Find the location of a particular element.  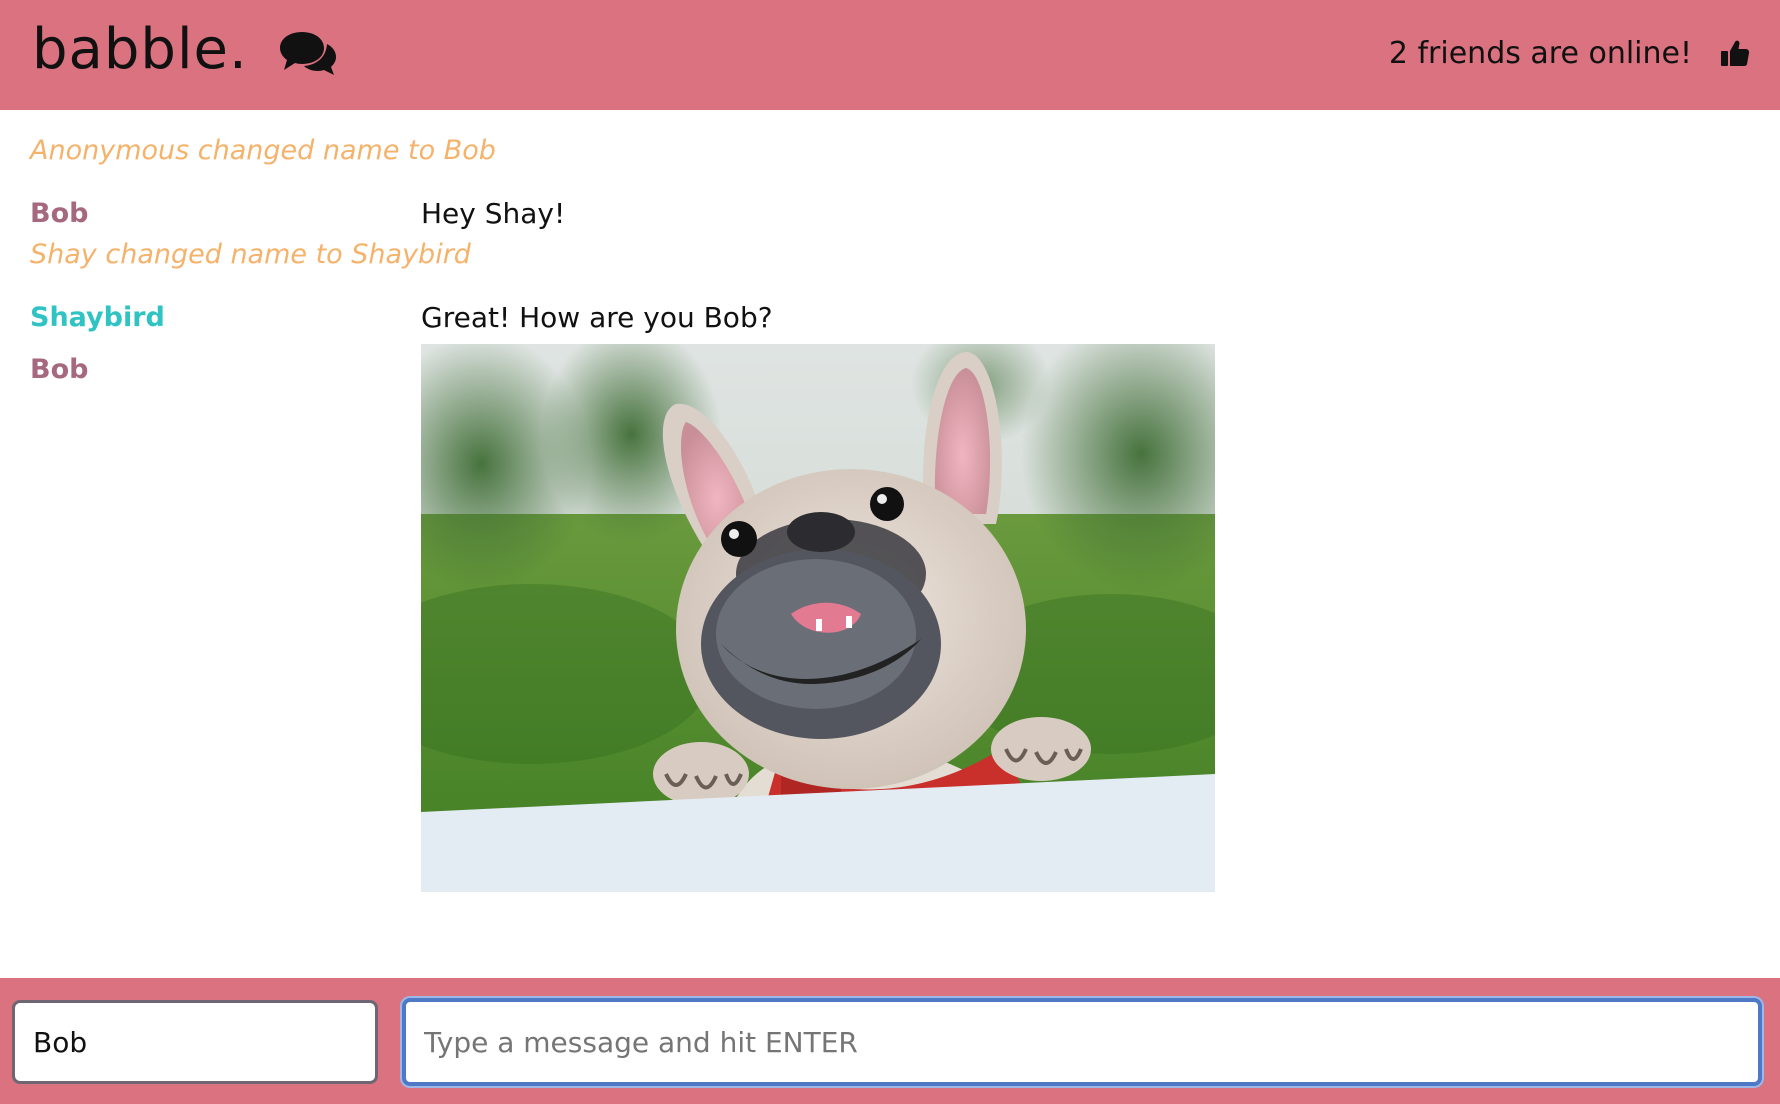

message-content: Great! How are you Bob? is located at coordinates (597, 317).